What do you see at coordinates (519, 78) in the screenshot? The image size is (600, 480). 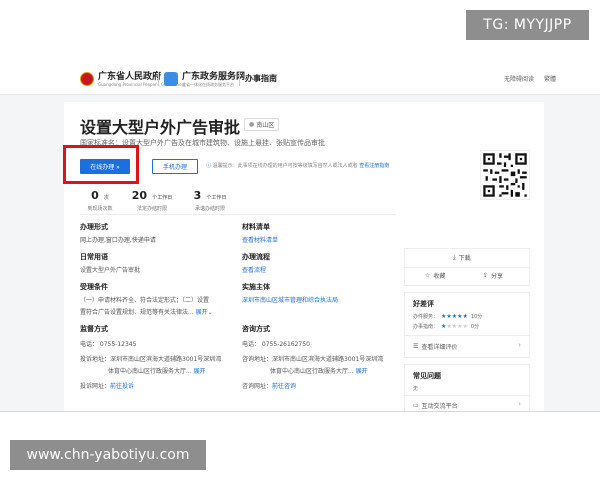 I see `accessibility-link: 无障碍阅读` at bounding box center [519, 78].